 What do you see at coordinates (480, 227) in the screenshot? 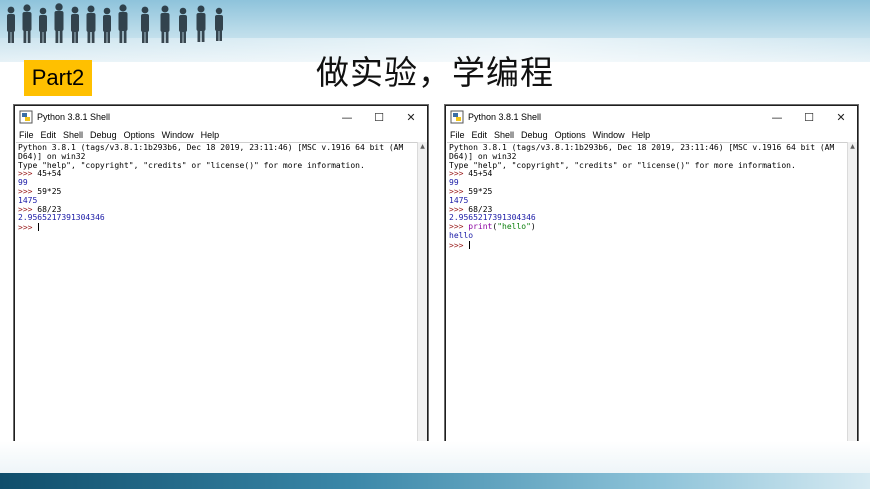
I see `builtin-name: print` at bounding box center [480, 227].